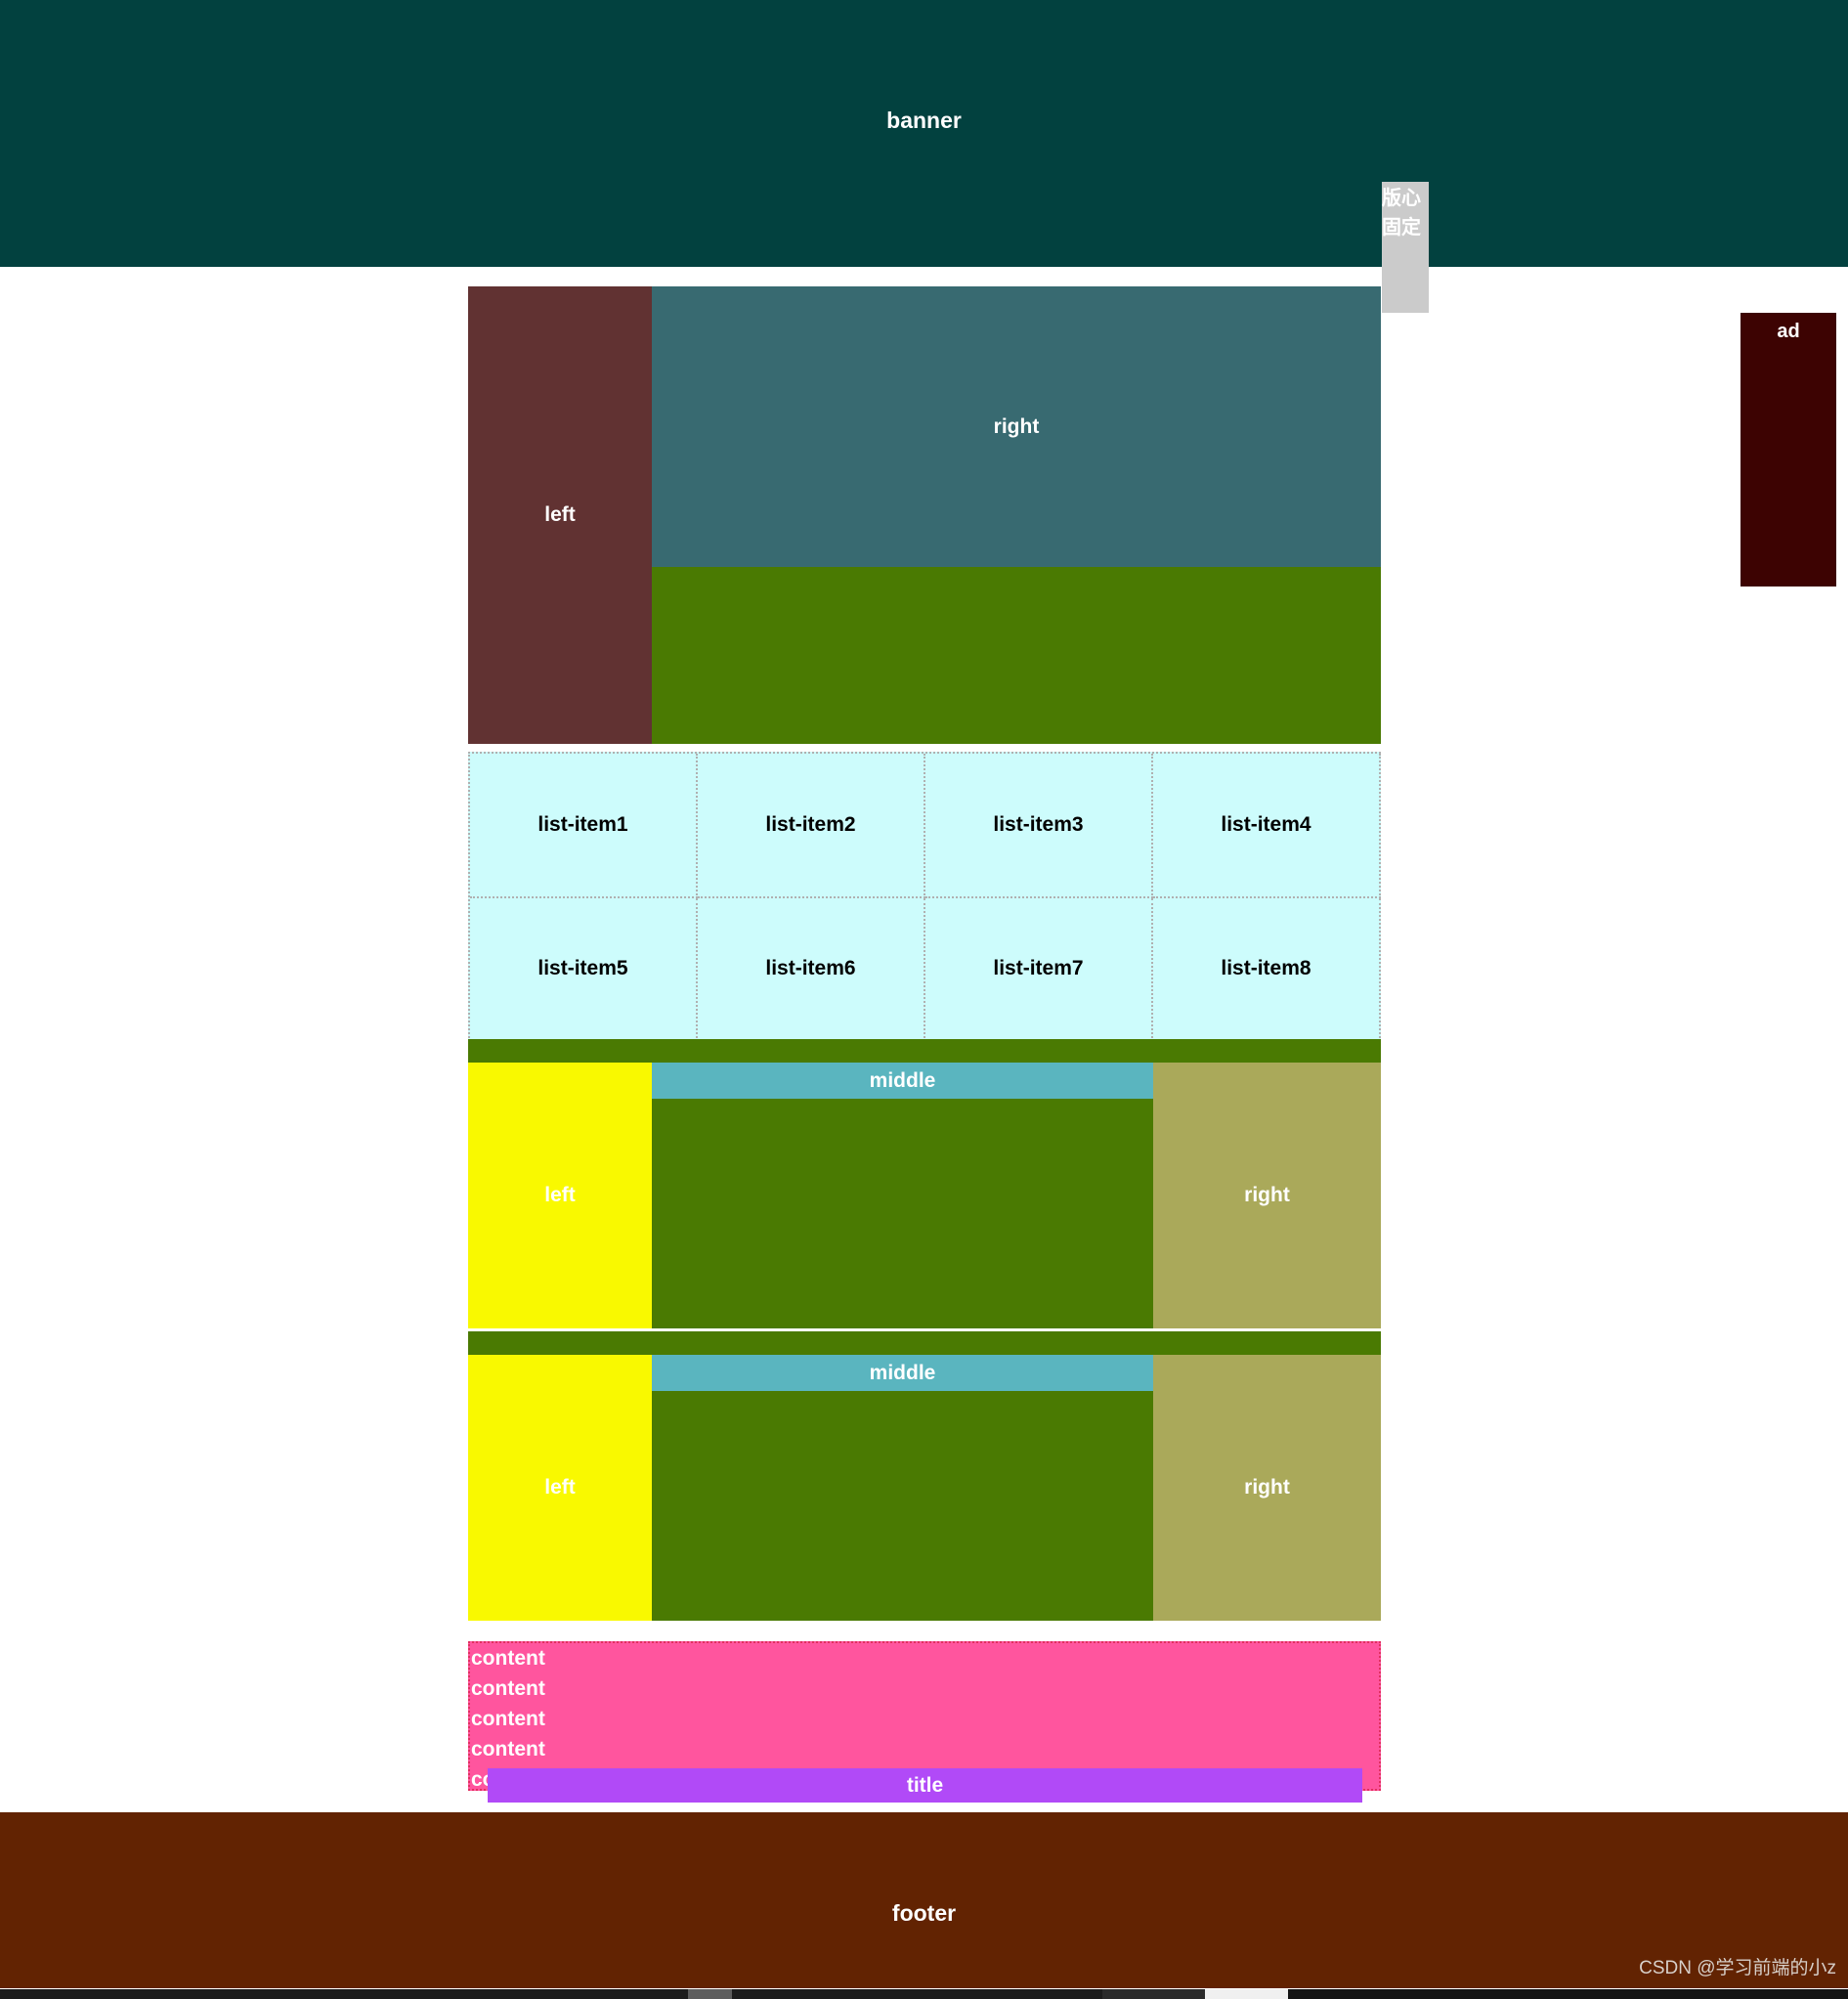 The image size is (1848, 1999). I want to click on section-one-green-filler, so click(1016, 655).